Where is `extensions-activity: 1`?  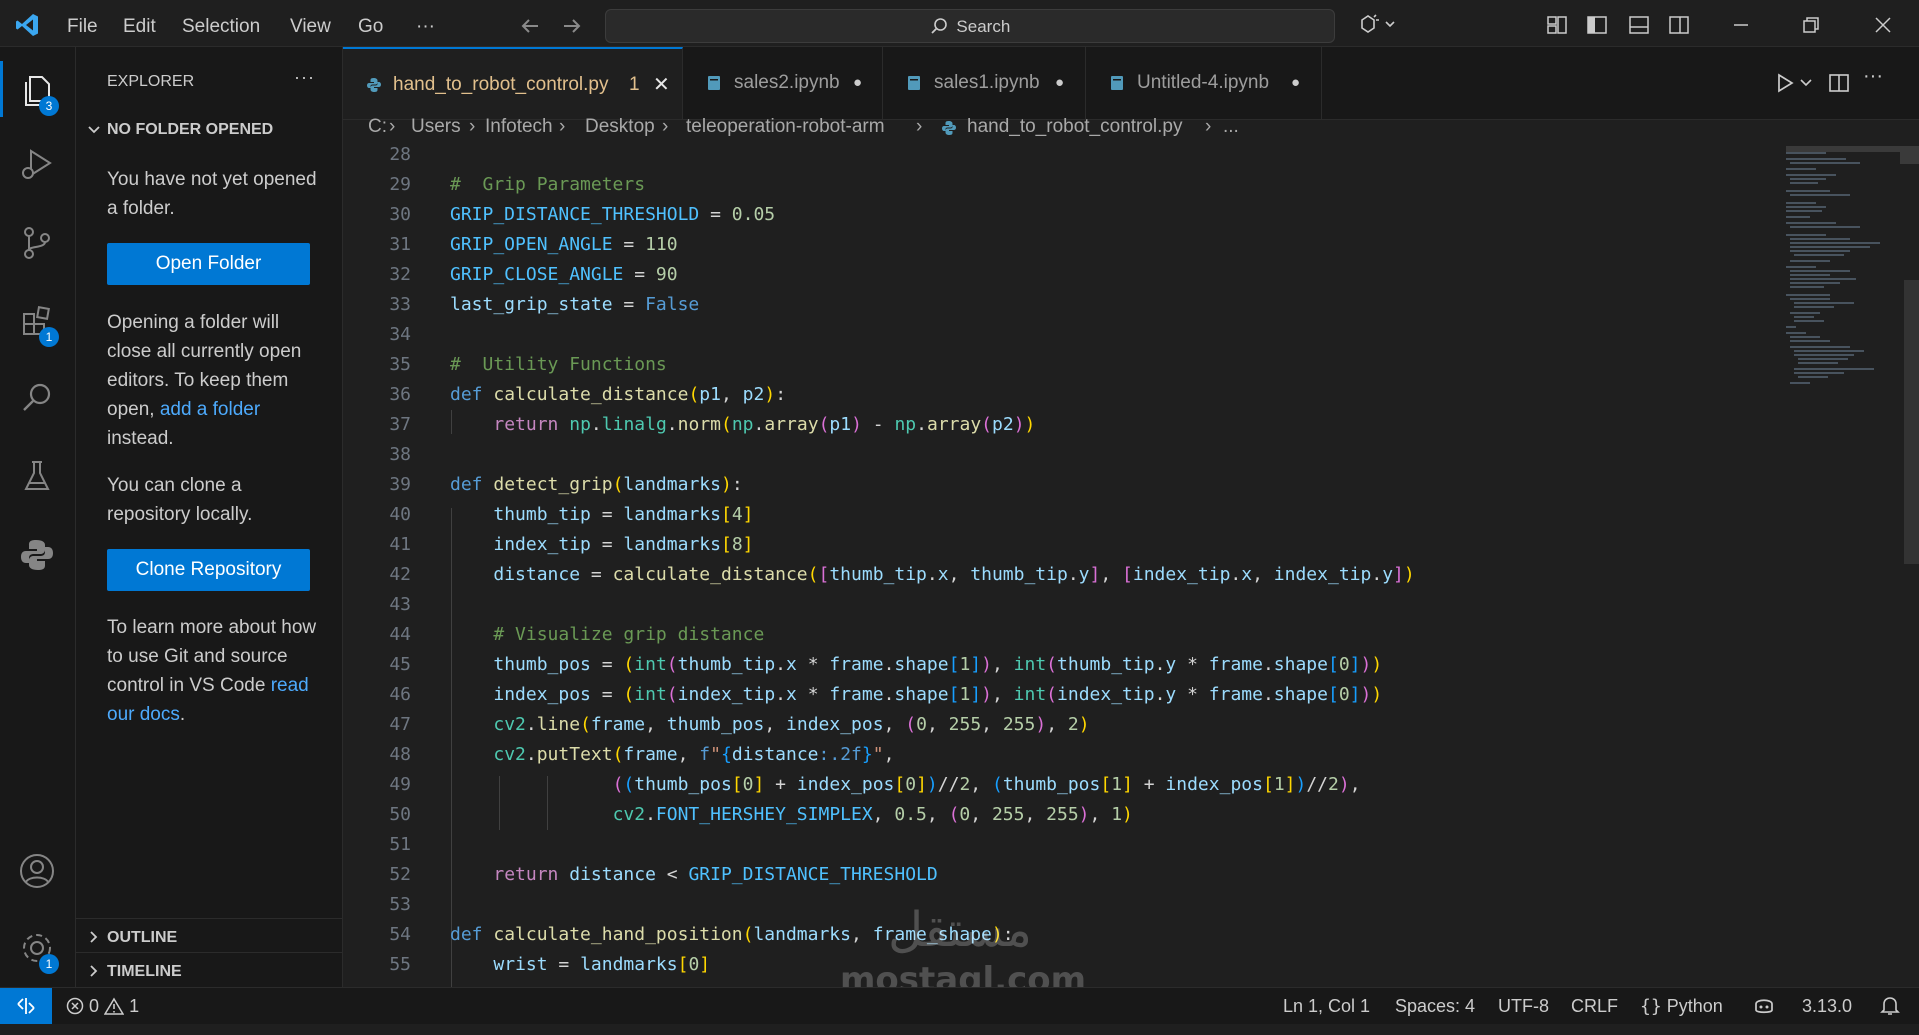 extensions-activity: 1 is located at coordinates (37, 320).